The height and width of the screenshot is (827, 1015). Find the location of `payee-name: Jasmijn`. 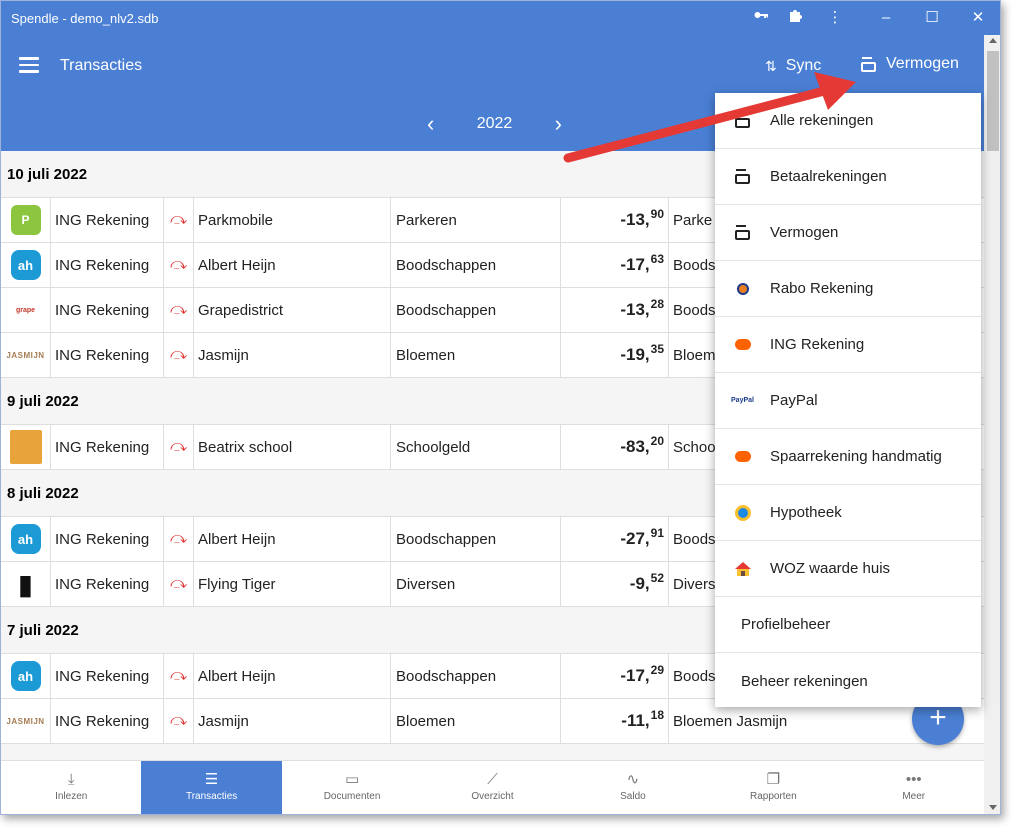

payee-name: Jasmijn is located at coordinates (292, 721).